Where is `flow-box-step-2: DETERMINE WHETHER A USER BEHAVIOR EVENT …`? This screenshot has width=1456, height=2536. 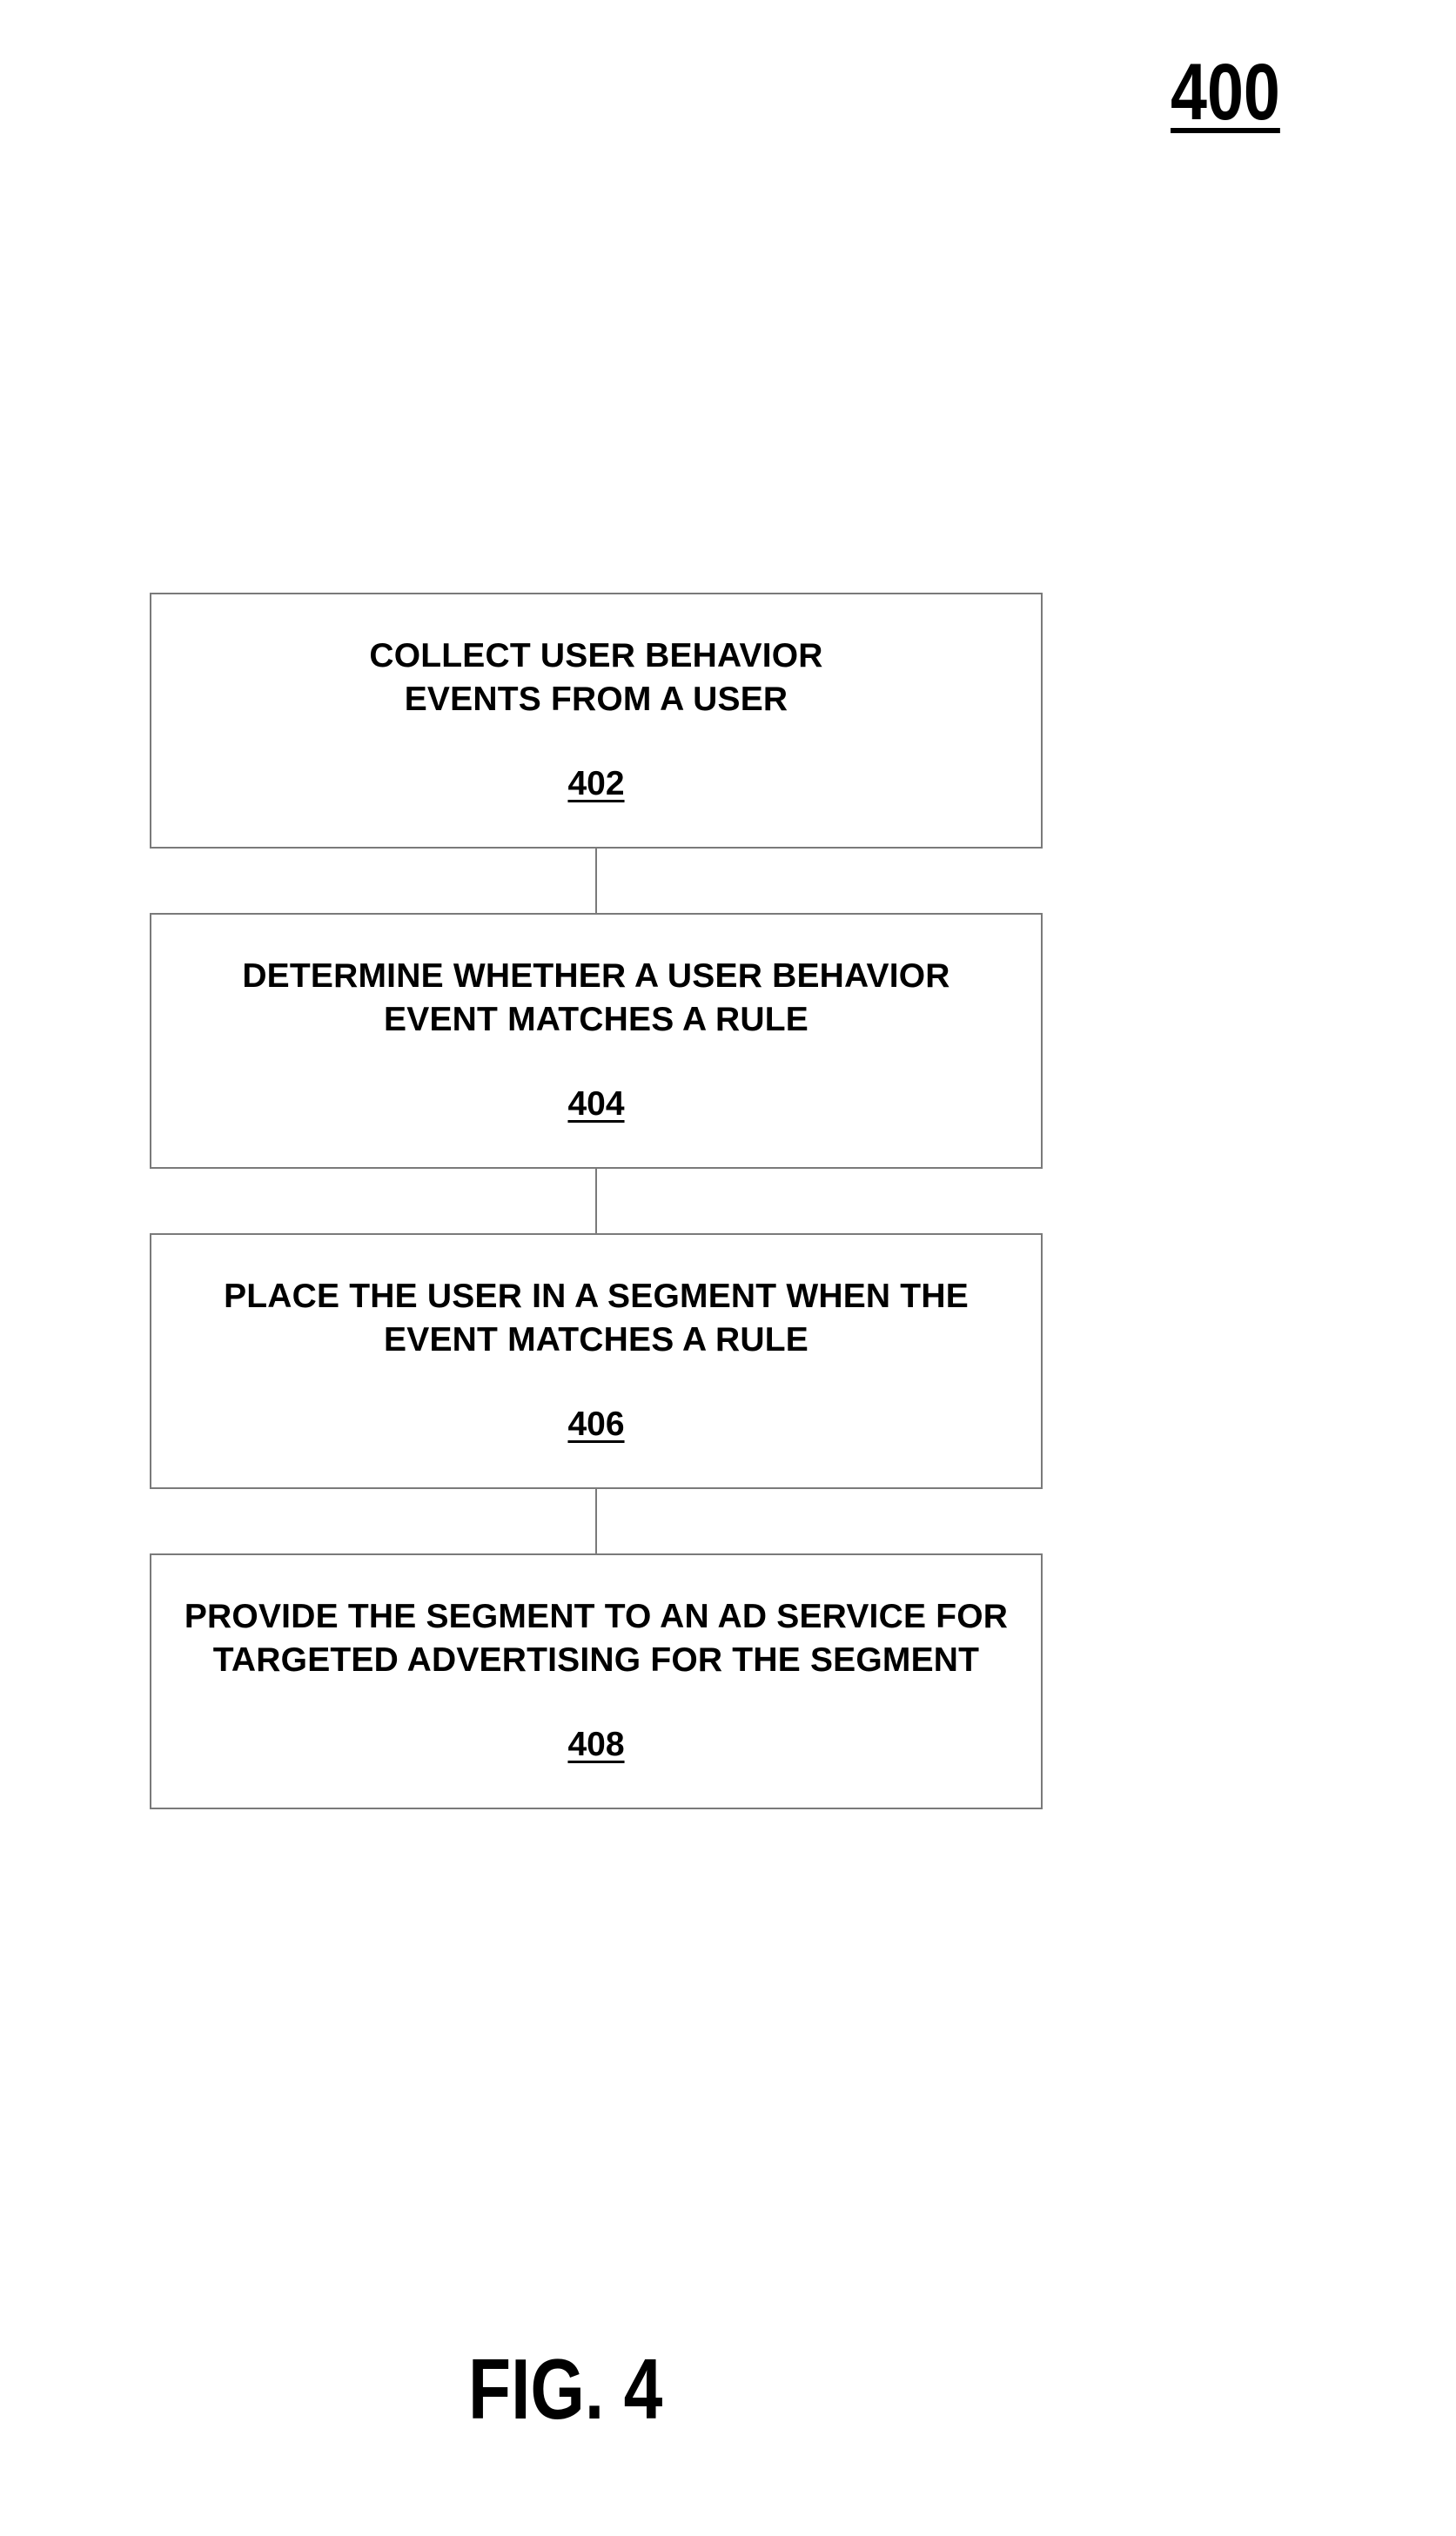 flow-box-step-2: DETERMINE WHETHER A USER BEHAVIOR EVENT … is located at coordinates (596, 1041).